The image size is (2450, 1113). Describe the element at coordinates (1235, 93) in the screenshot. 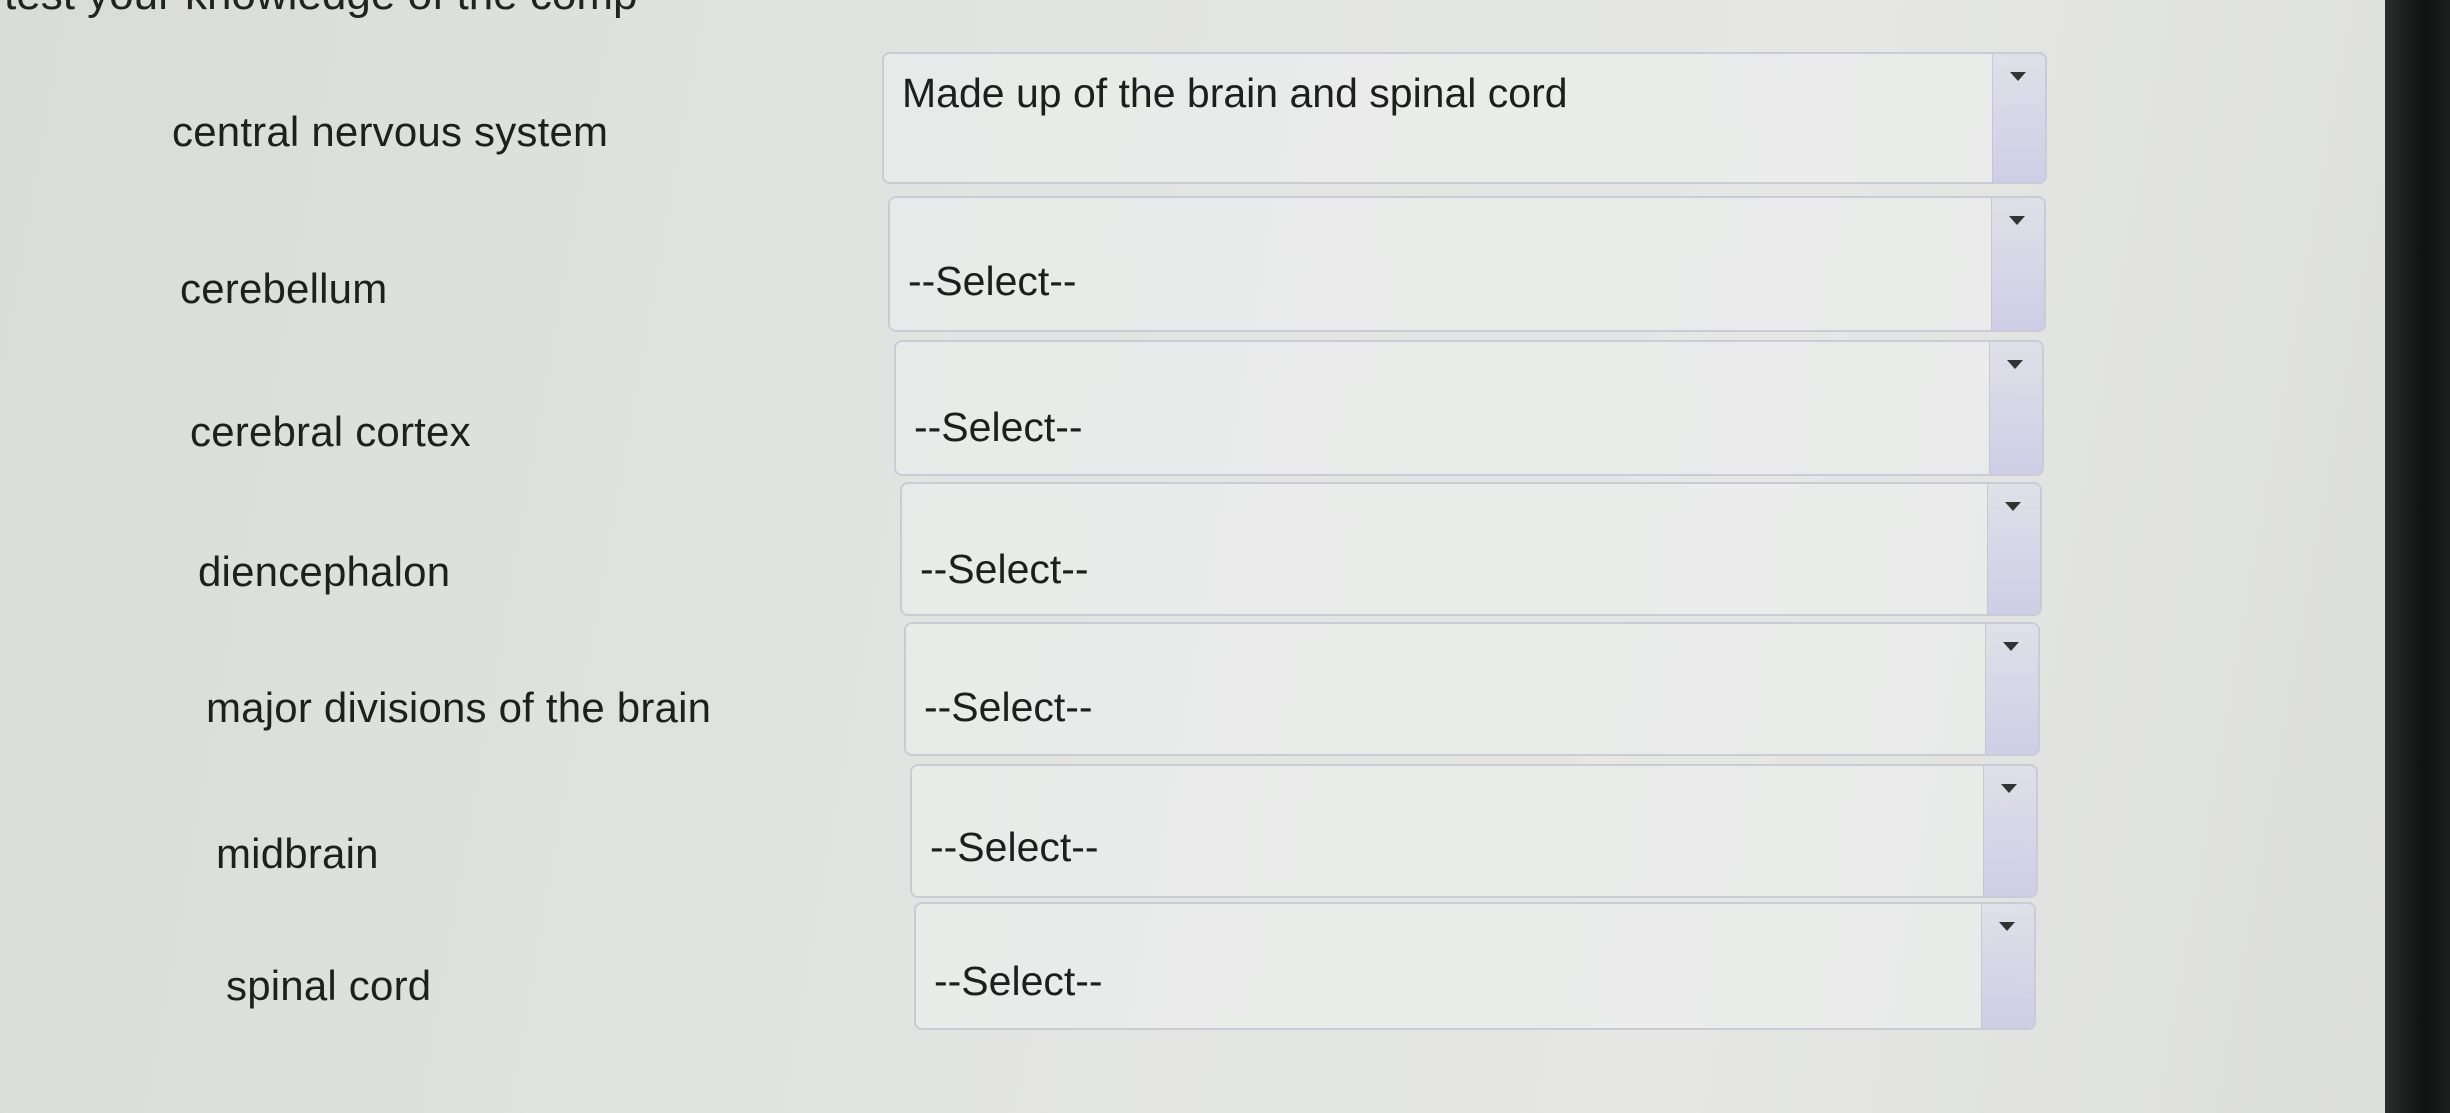

I see `select-value: Made up of the brain and spinal cord` at that location.